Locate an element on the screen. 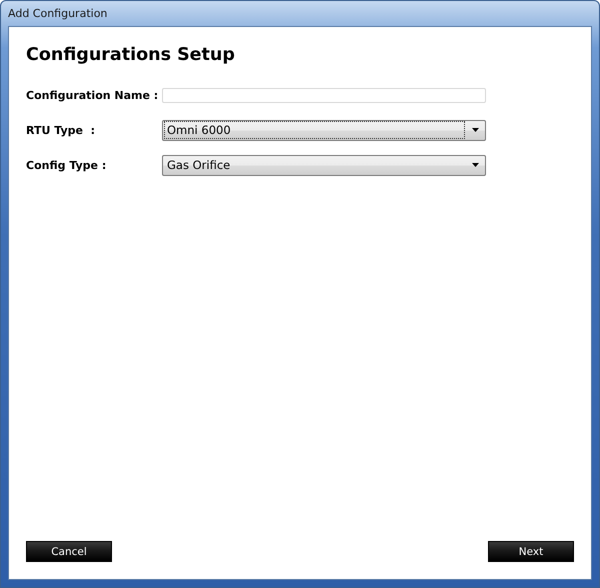 The height and width of the screenshot is (588, 600). dropdown: Omni 6000 is located at coordinates (324, 130).